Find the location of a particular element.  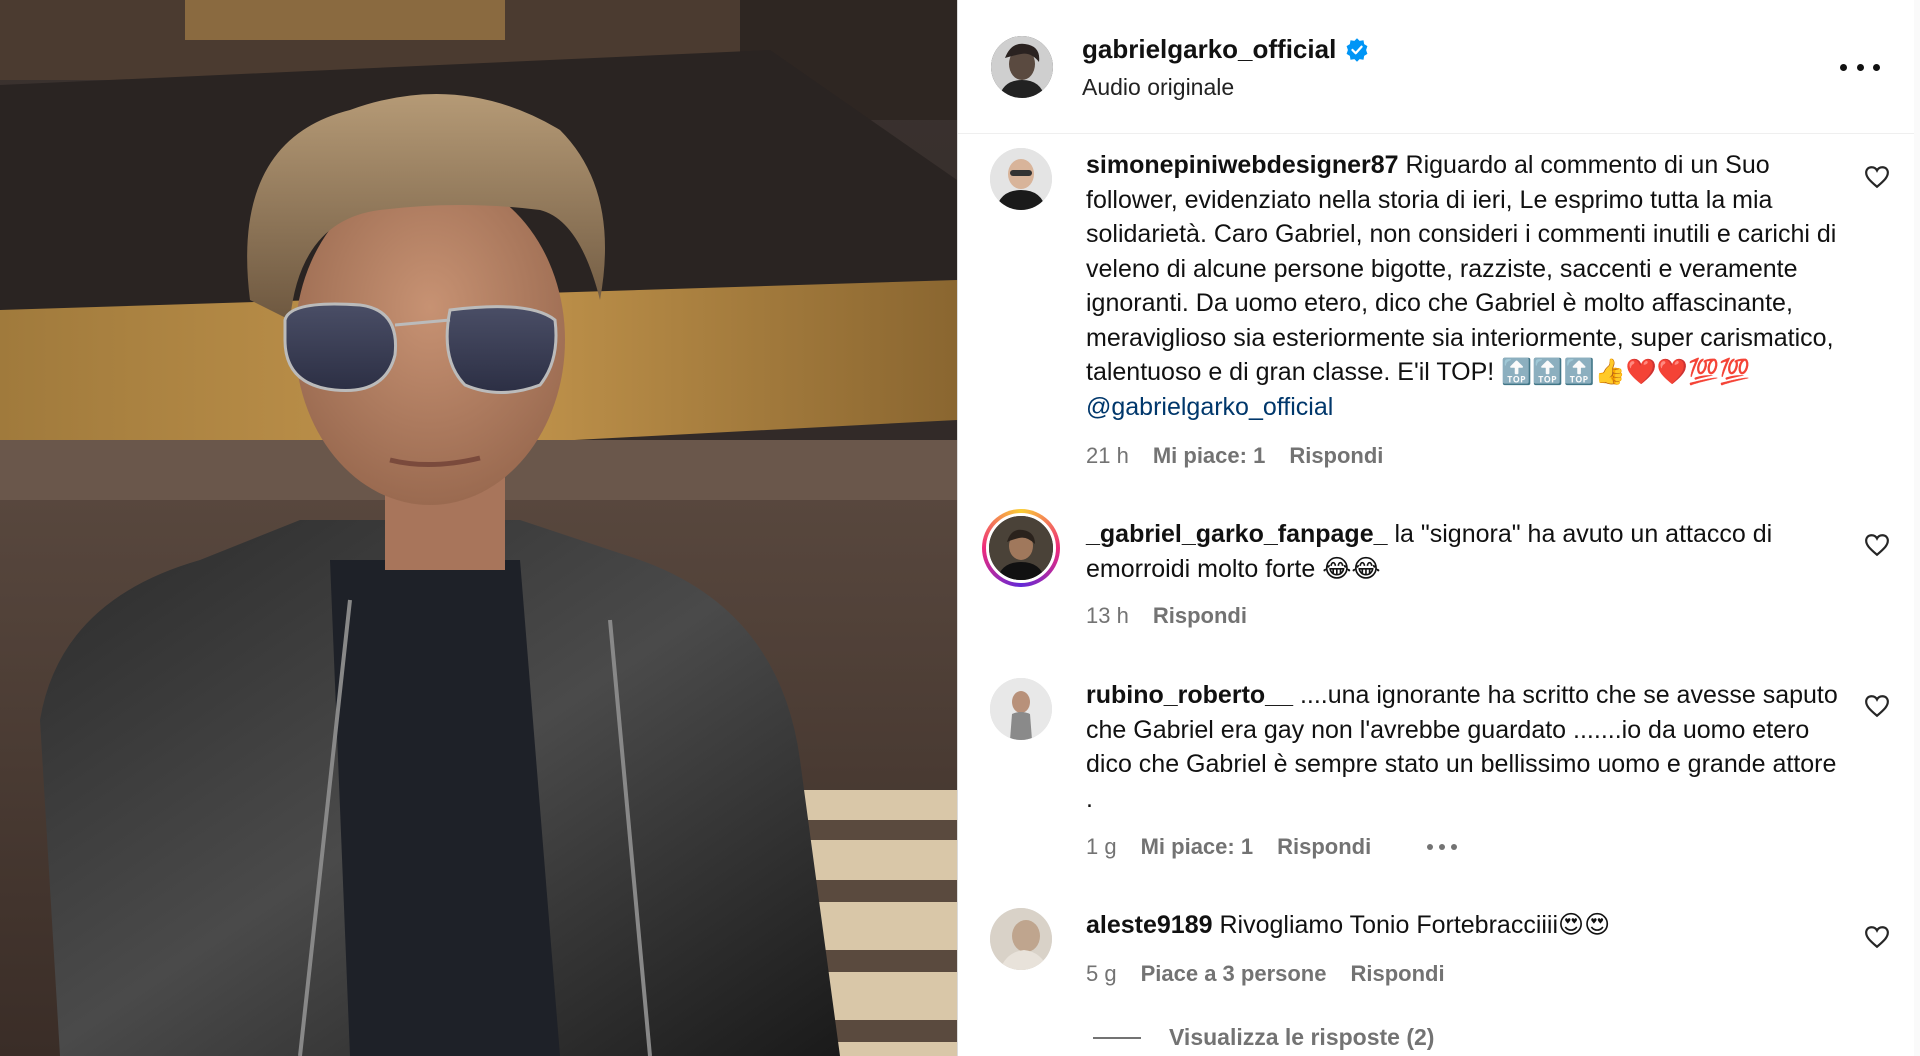

comment-username: simonepiniwebdesigner87 is located at coordinates (1242, 165).